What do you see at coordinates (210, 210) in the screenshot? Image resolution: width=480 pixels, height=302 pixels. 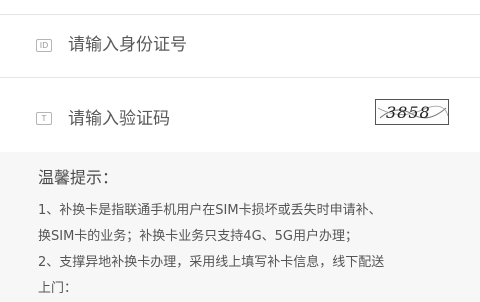 I see `tip-line: 1、补换卡是指联通手机用户在SIM卡损坏或丢失时申请补、` at bounding box center [210, 210].